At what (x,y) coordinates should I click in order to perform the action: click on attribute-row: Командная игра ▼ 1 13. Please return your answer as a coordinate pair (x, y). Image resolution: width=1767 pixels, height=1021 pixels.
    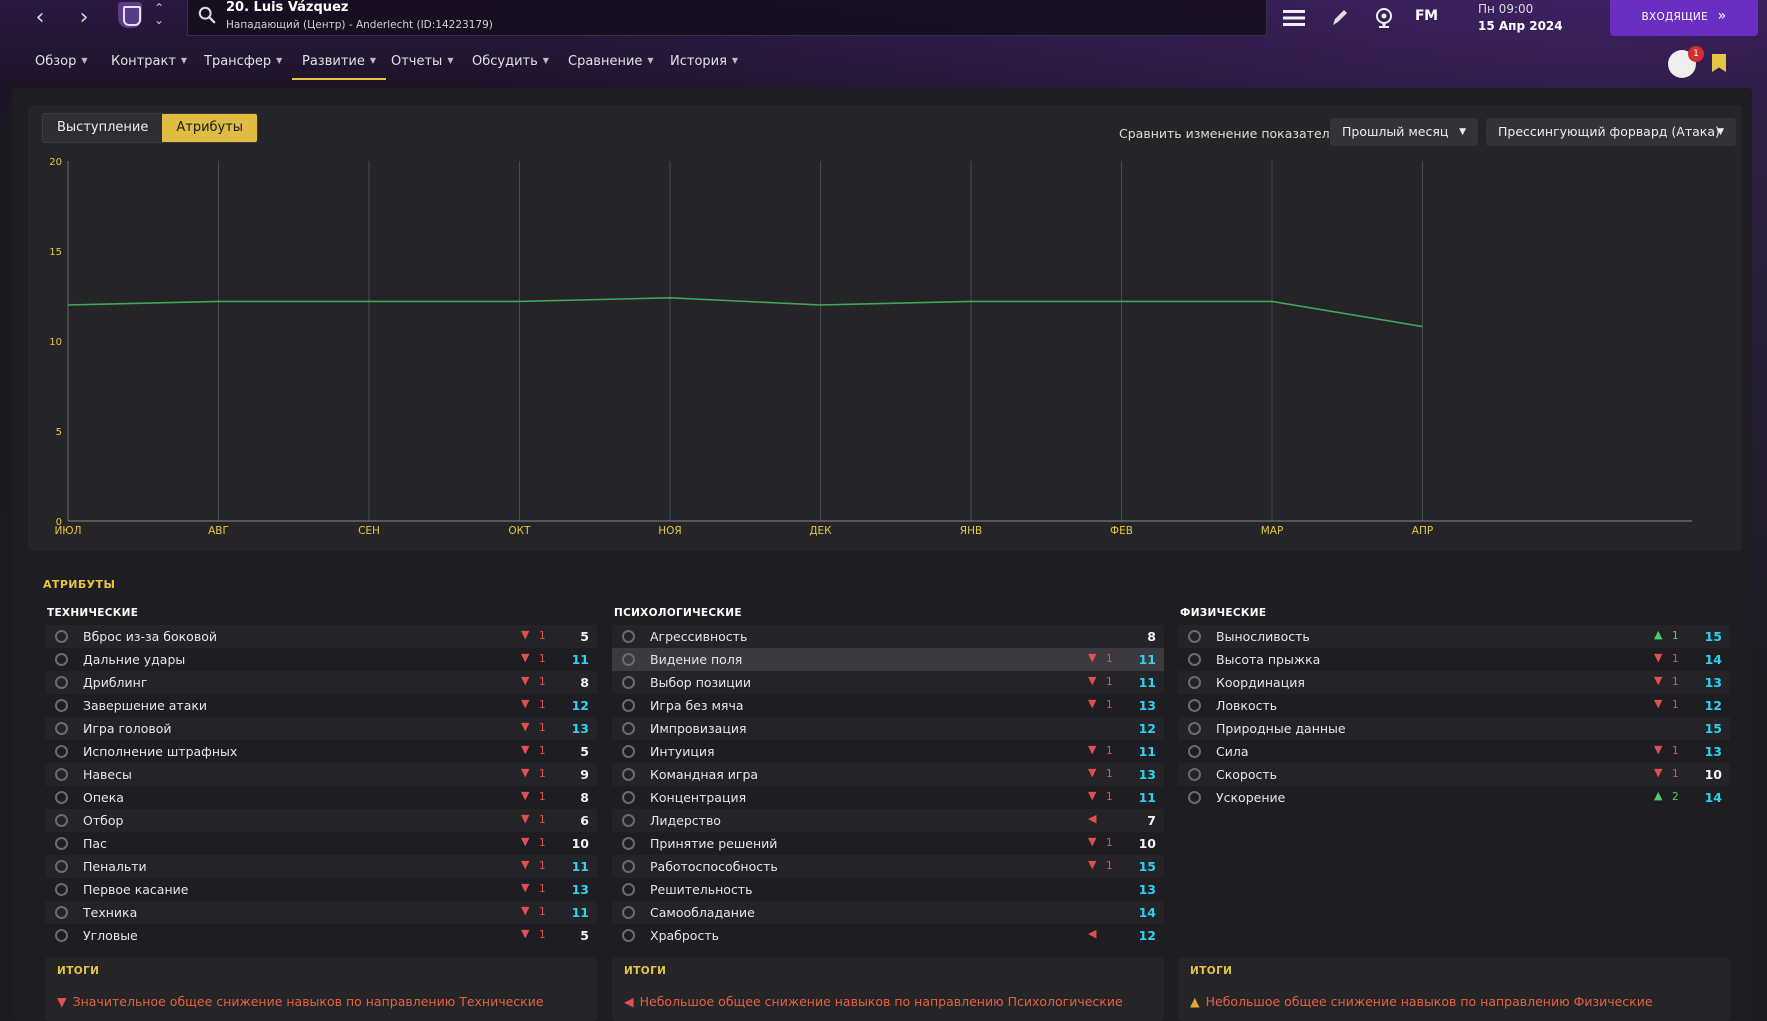
    Looking at the image, I should click on (888, 774).